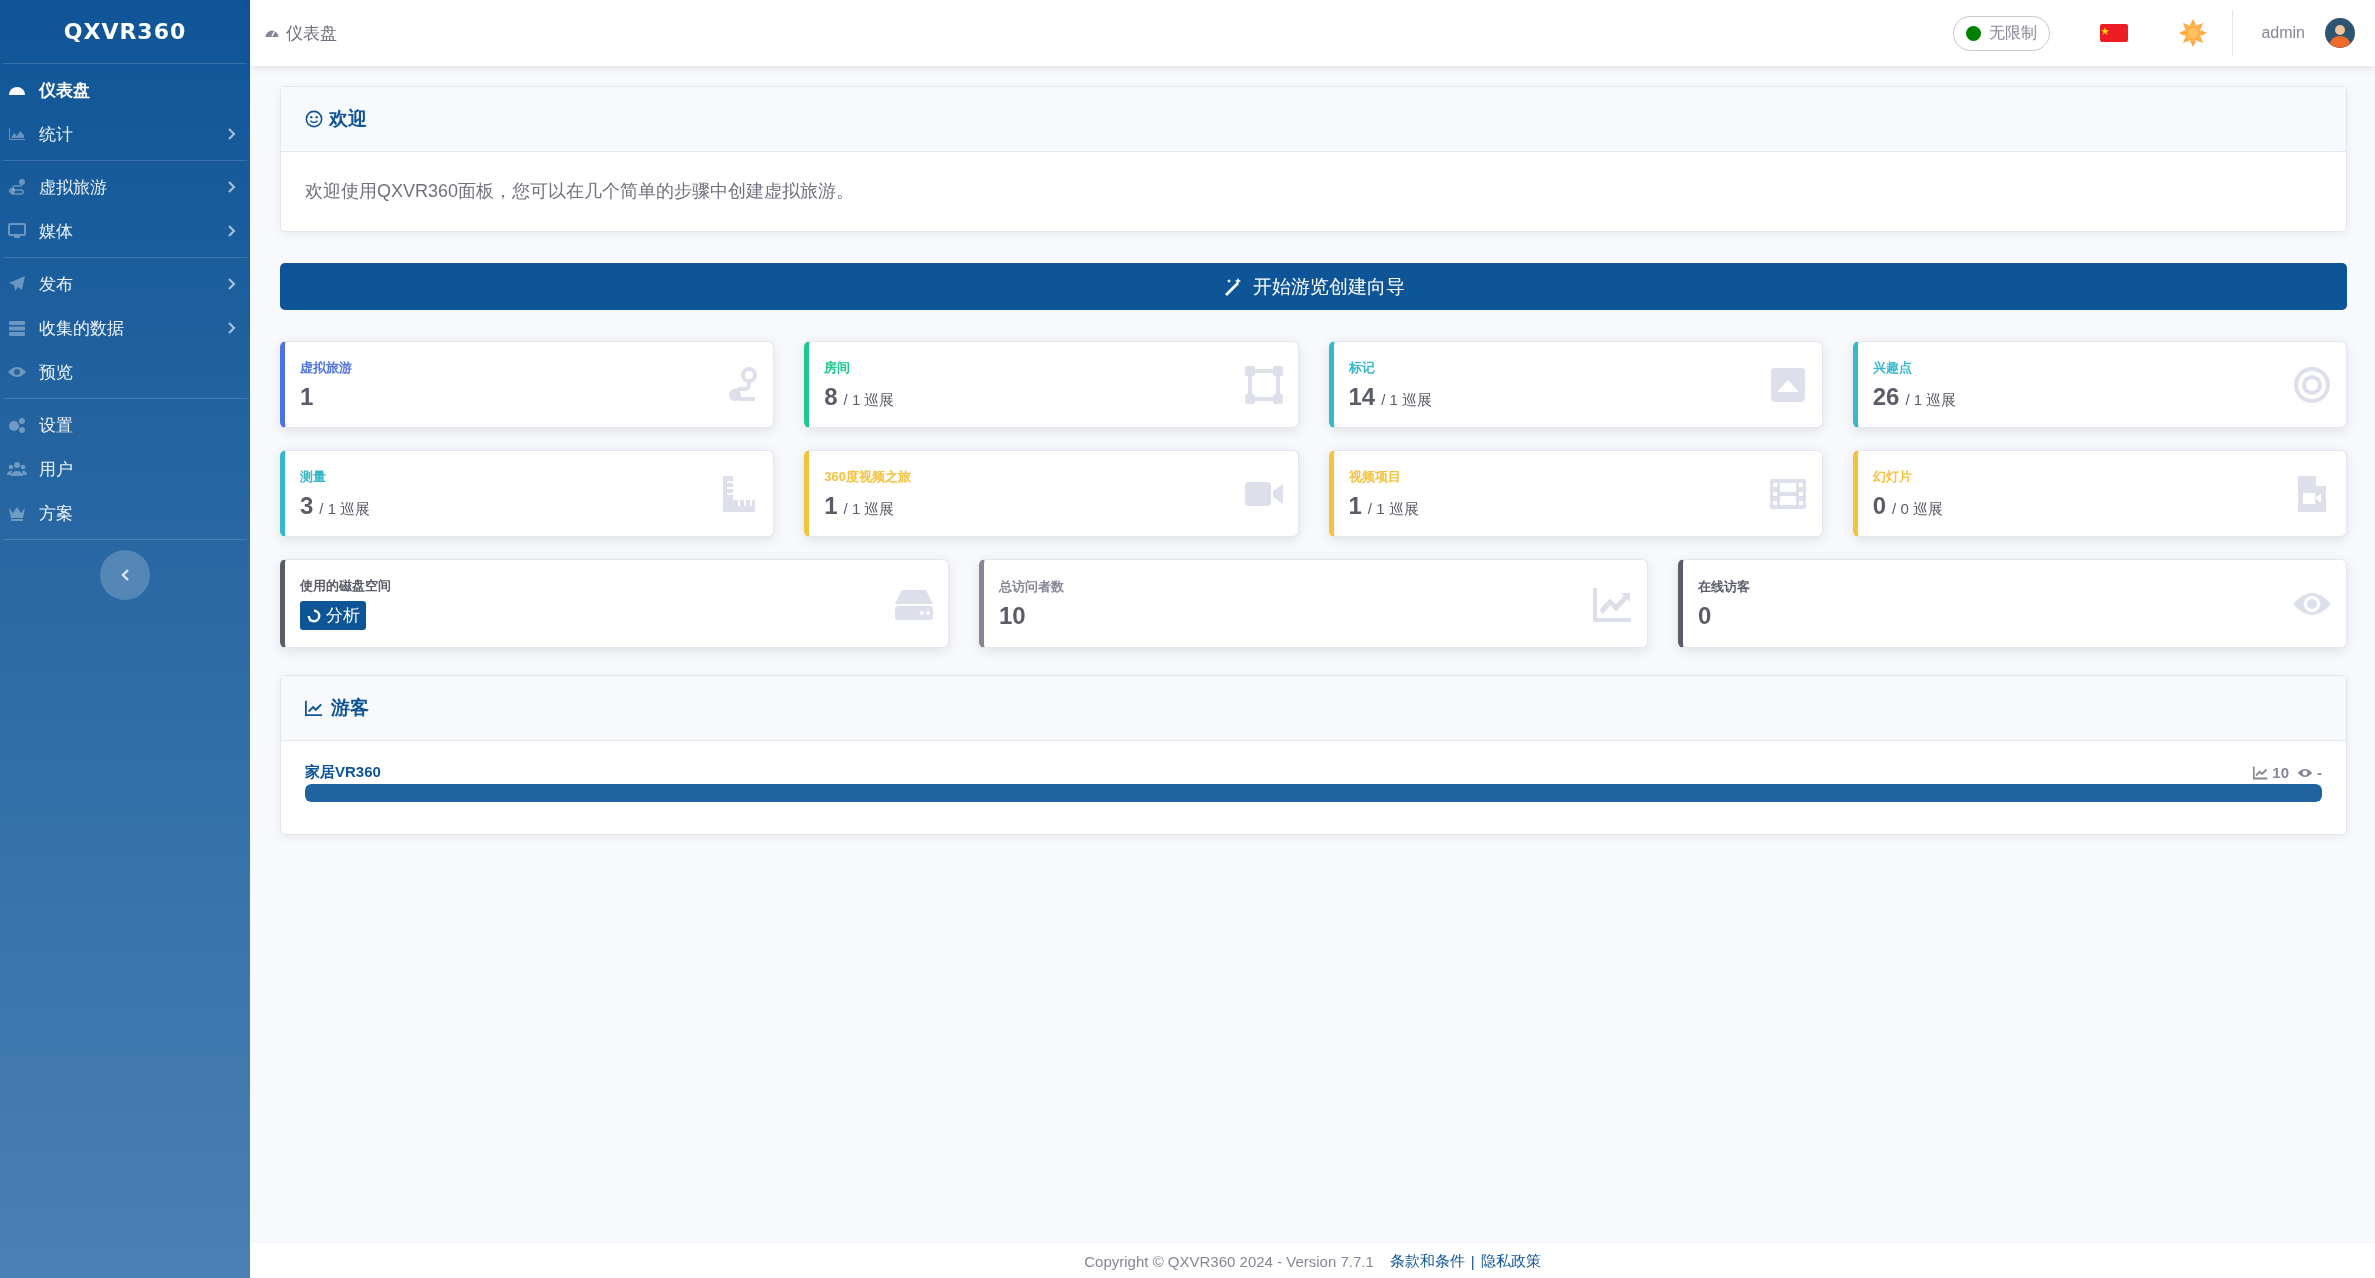 This screenshot has height=1278, width=2375. What do you see at coordinates (125, 231) in the screenshot?
I see `sidebar-item: 媒体` at bounding box center [125, 231].